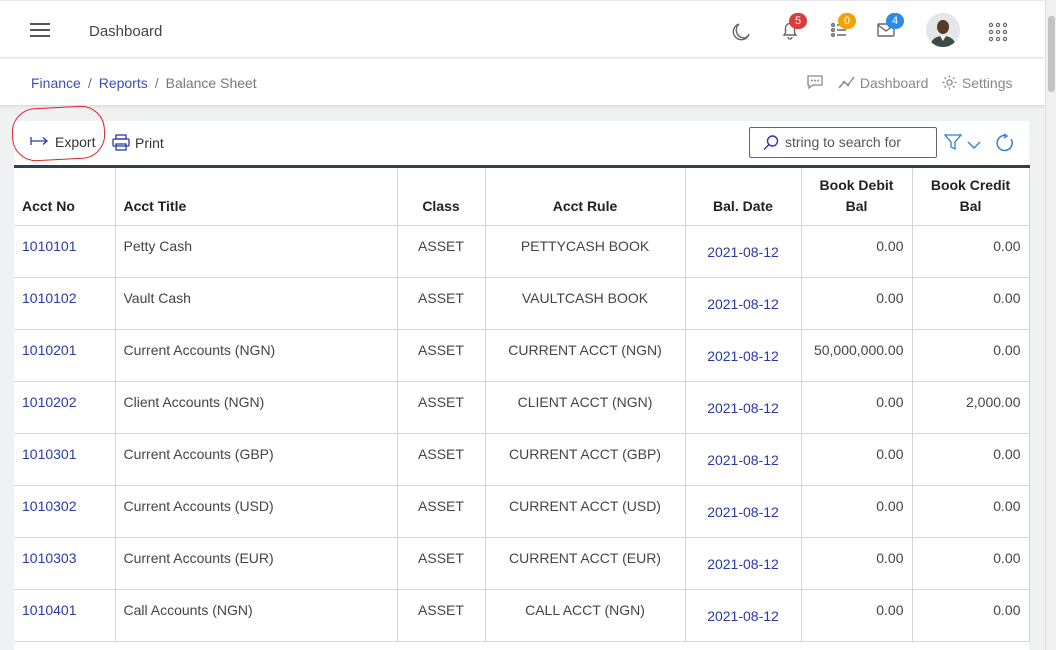  Describe the element at coordinates (256, 407) in the screenshot. I see `acct-title-cell: Client Accounts (NGN)` at that location.